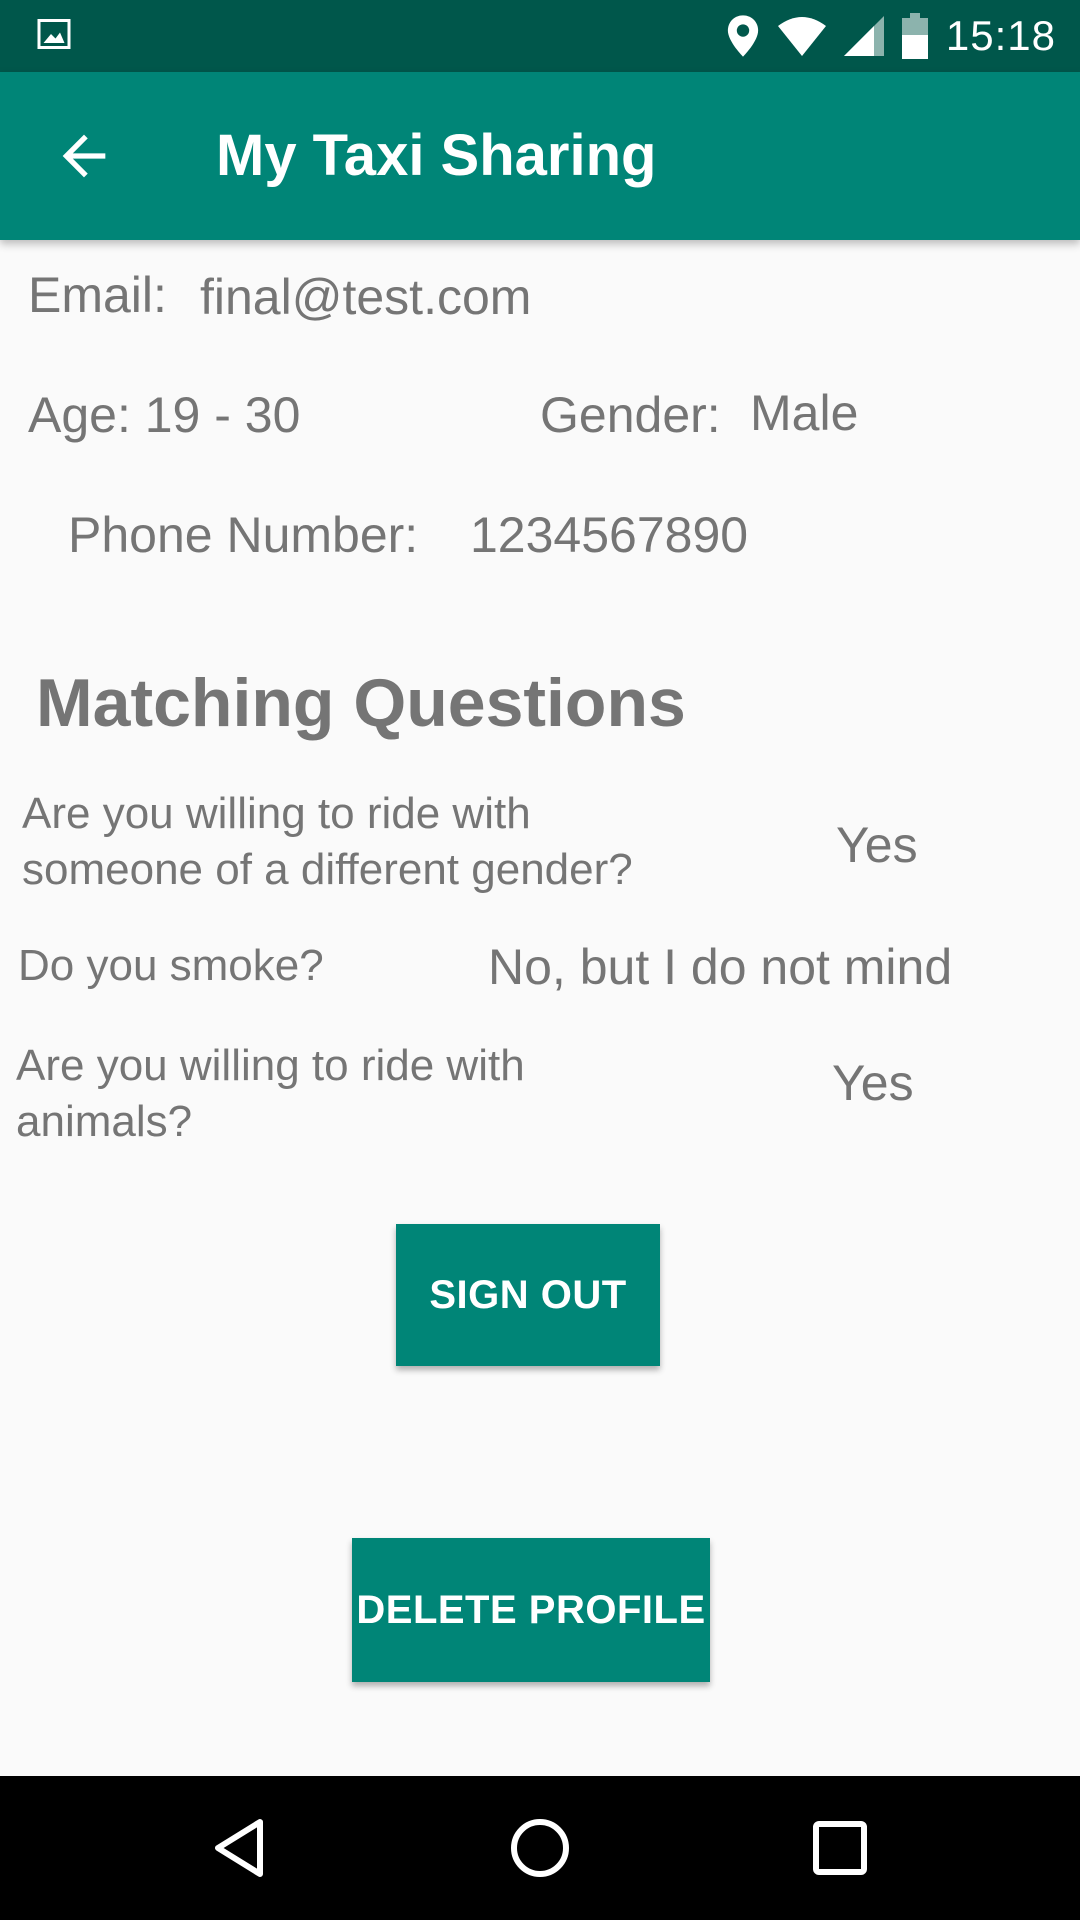 Image resolution: width=1080 pixels, height=1920 pixels. What do you see at coordinates (531, 1610) in the screenshot?
I see `delete-profile-button: DELETE PROFILE` at bounding box center [531, 1610].